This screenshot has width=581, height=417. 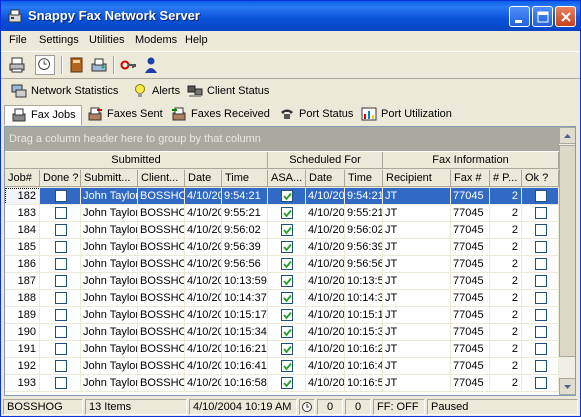 I want to click on col-time: Time, so click(x=245, y=178).